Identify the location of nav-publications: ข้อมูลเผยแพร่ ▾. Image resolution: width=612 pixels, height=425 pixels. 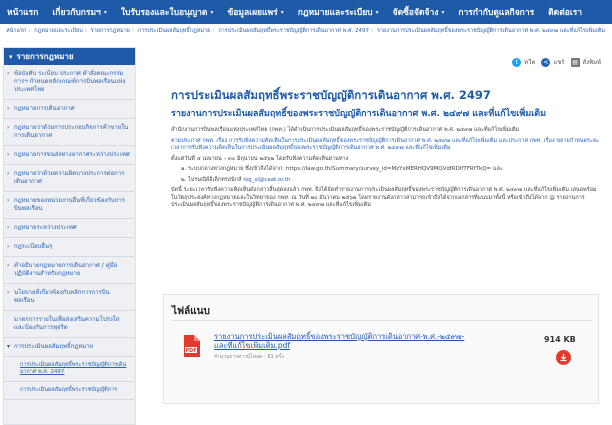
(255, 12).